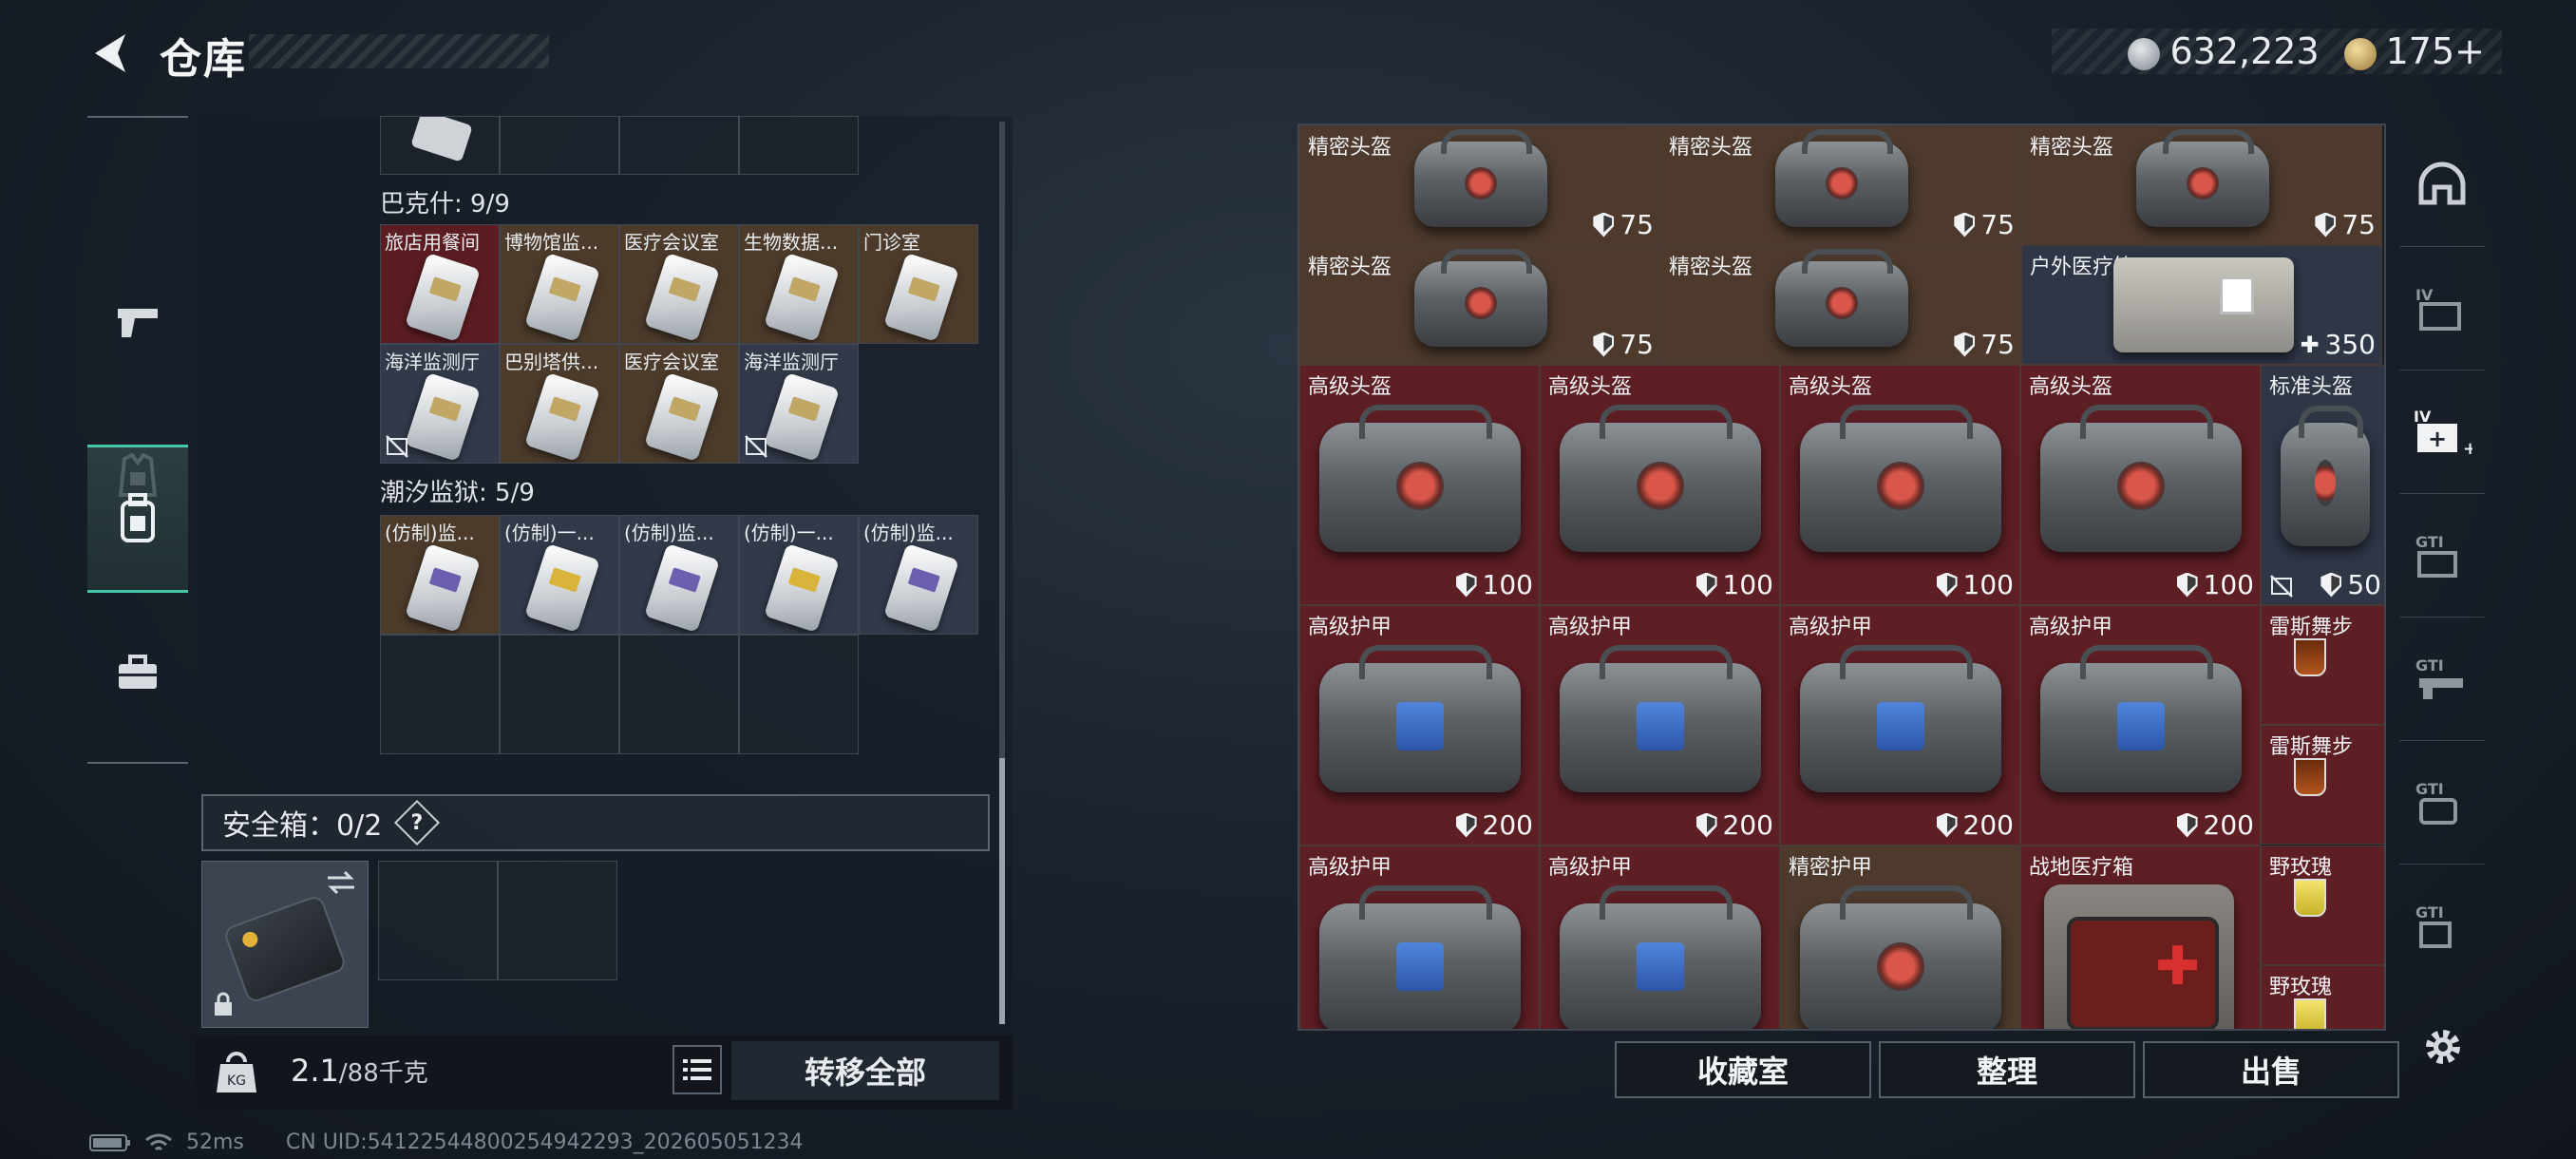  What do you see at coordinates (2310, 344) in the screenshot?
I see `heal-plus-icon: ✚` at bounding box center [2310, 344].